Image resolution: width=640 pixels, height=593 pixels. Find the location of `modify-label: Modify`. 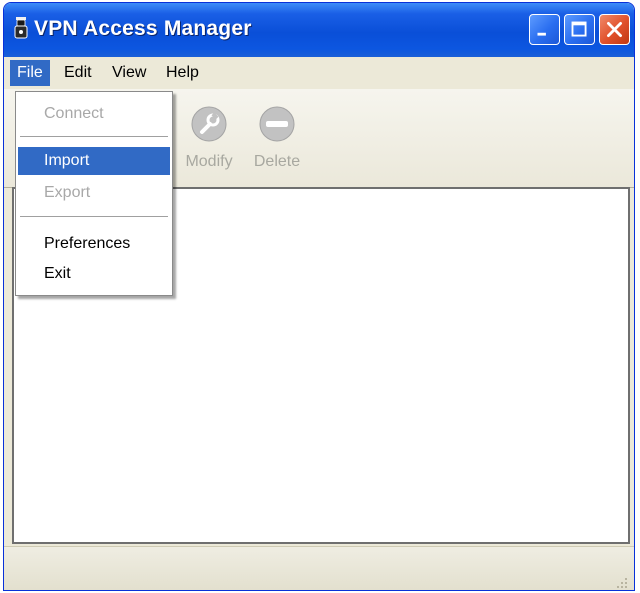

modify-label: Modify is located at coordinates (209, 161).